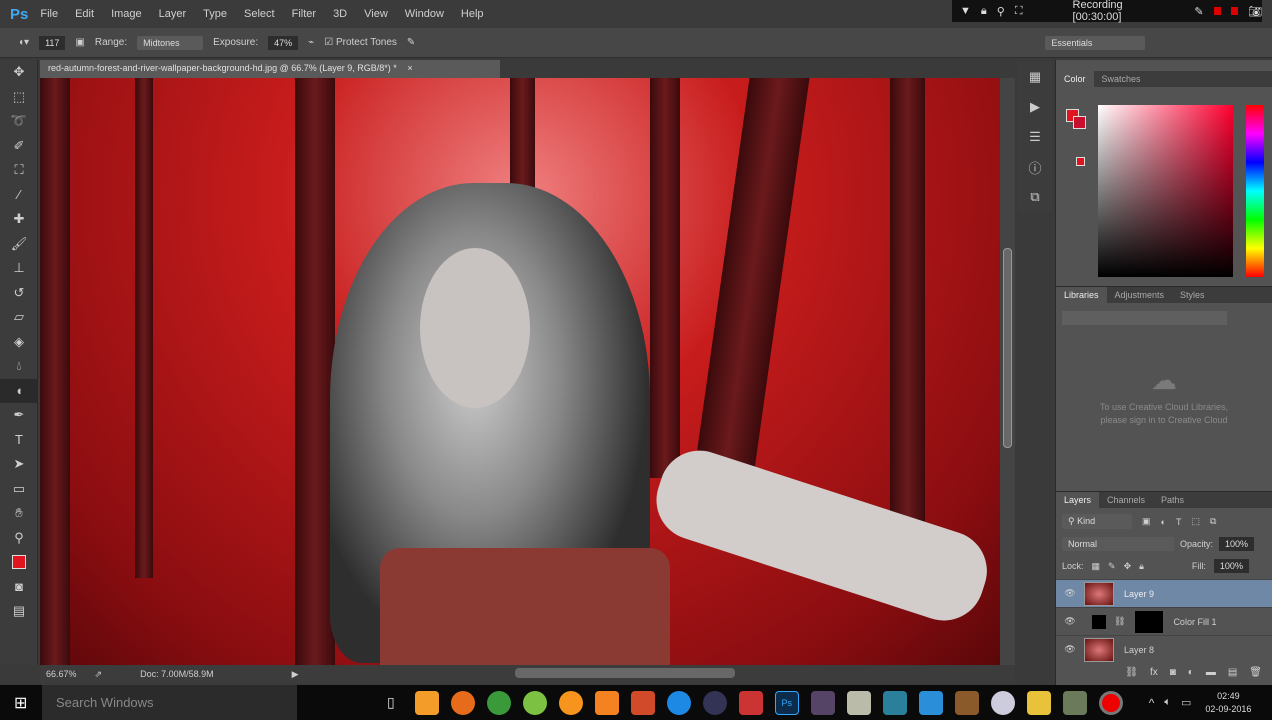 The width and height of the screenshot is (1272, 720). I want to click on search-windows-box: Search Windows, so click(169, 702).